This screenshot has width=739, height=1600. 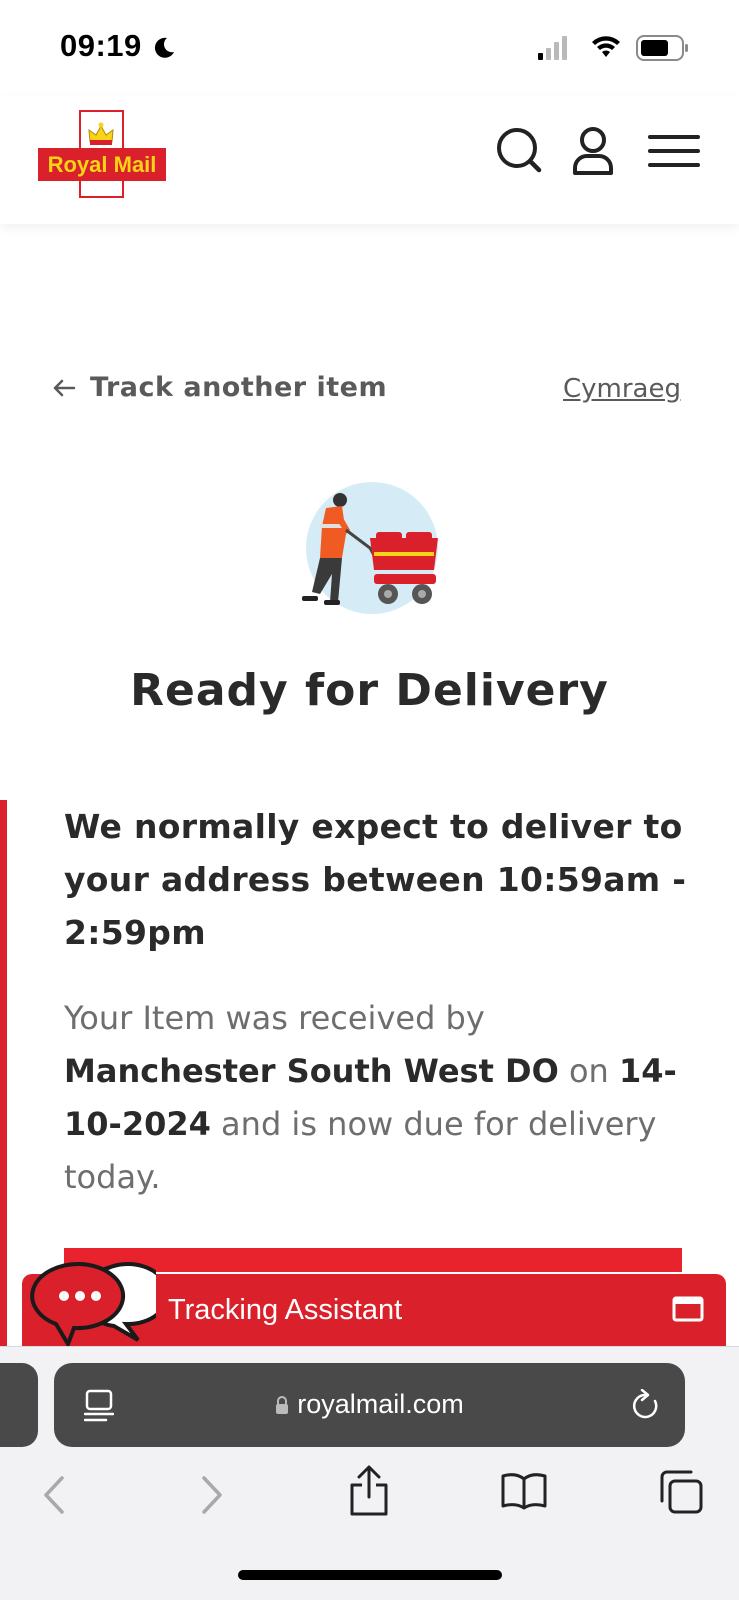 I want to click on back-icon, so click(x=54, y=1495).